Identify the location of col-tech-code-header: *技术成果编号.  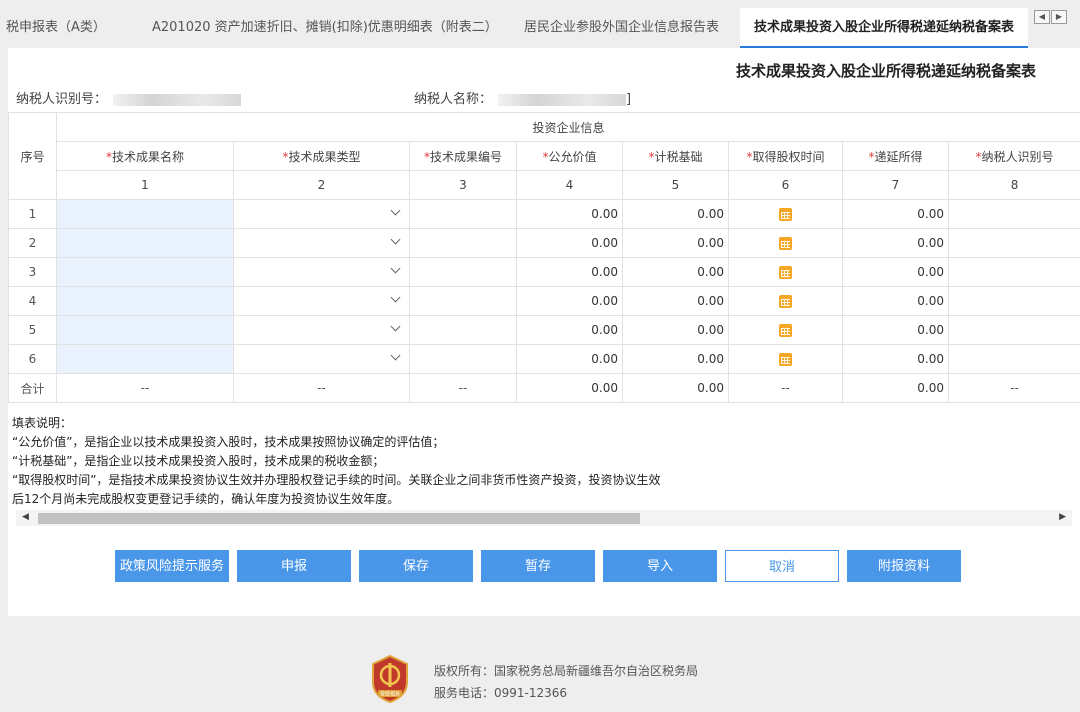
(463, 156).